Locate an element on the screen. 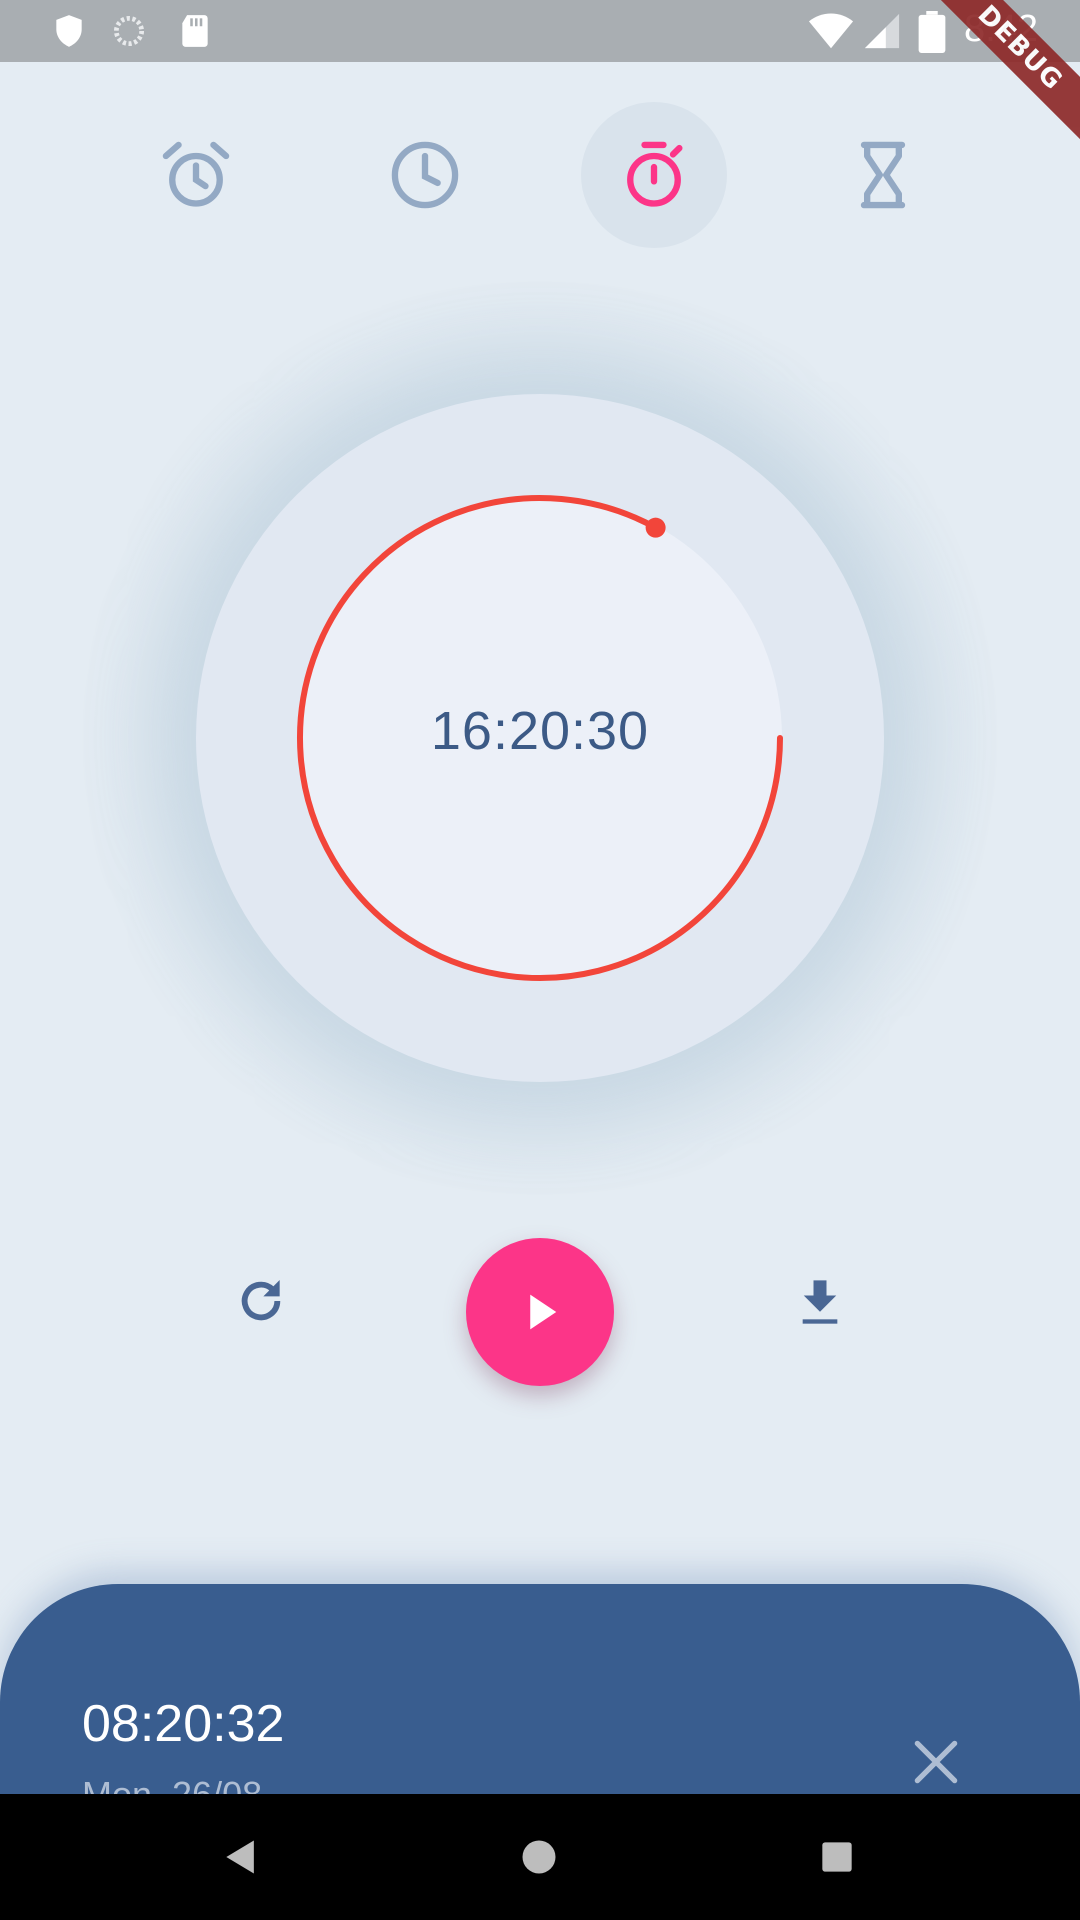 This screenshot has width=1080, height=1920. tab-clock is located at coordinates (425, 175).